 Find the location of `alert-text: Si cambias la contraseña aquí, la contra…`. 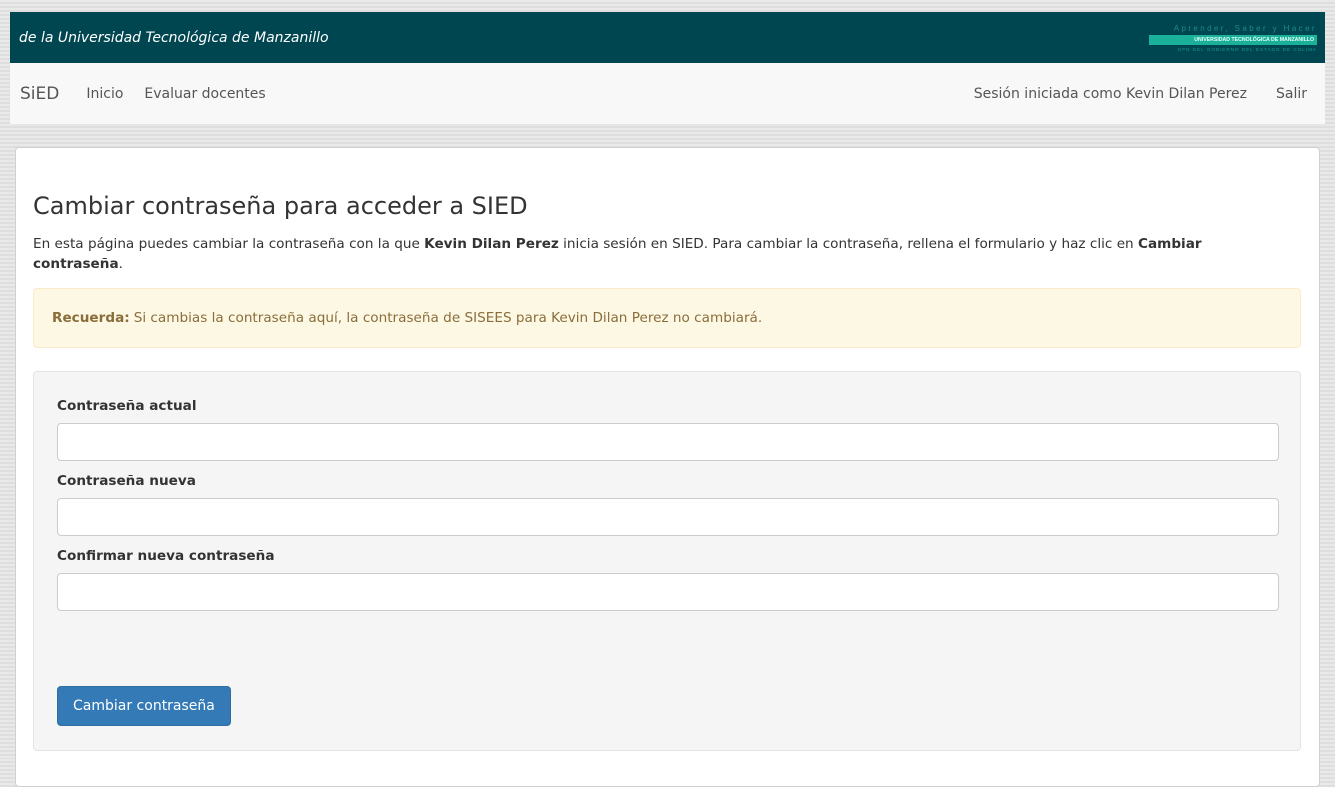

alert-text: Si cambias la contraseña aquí, la contra… is located at coordinates (448, 318).